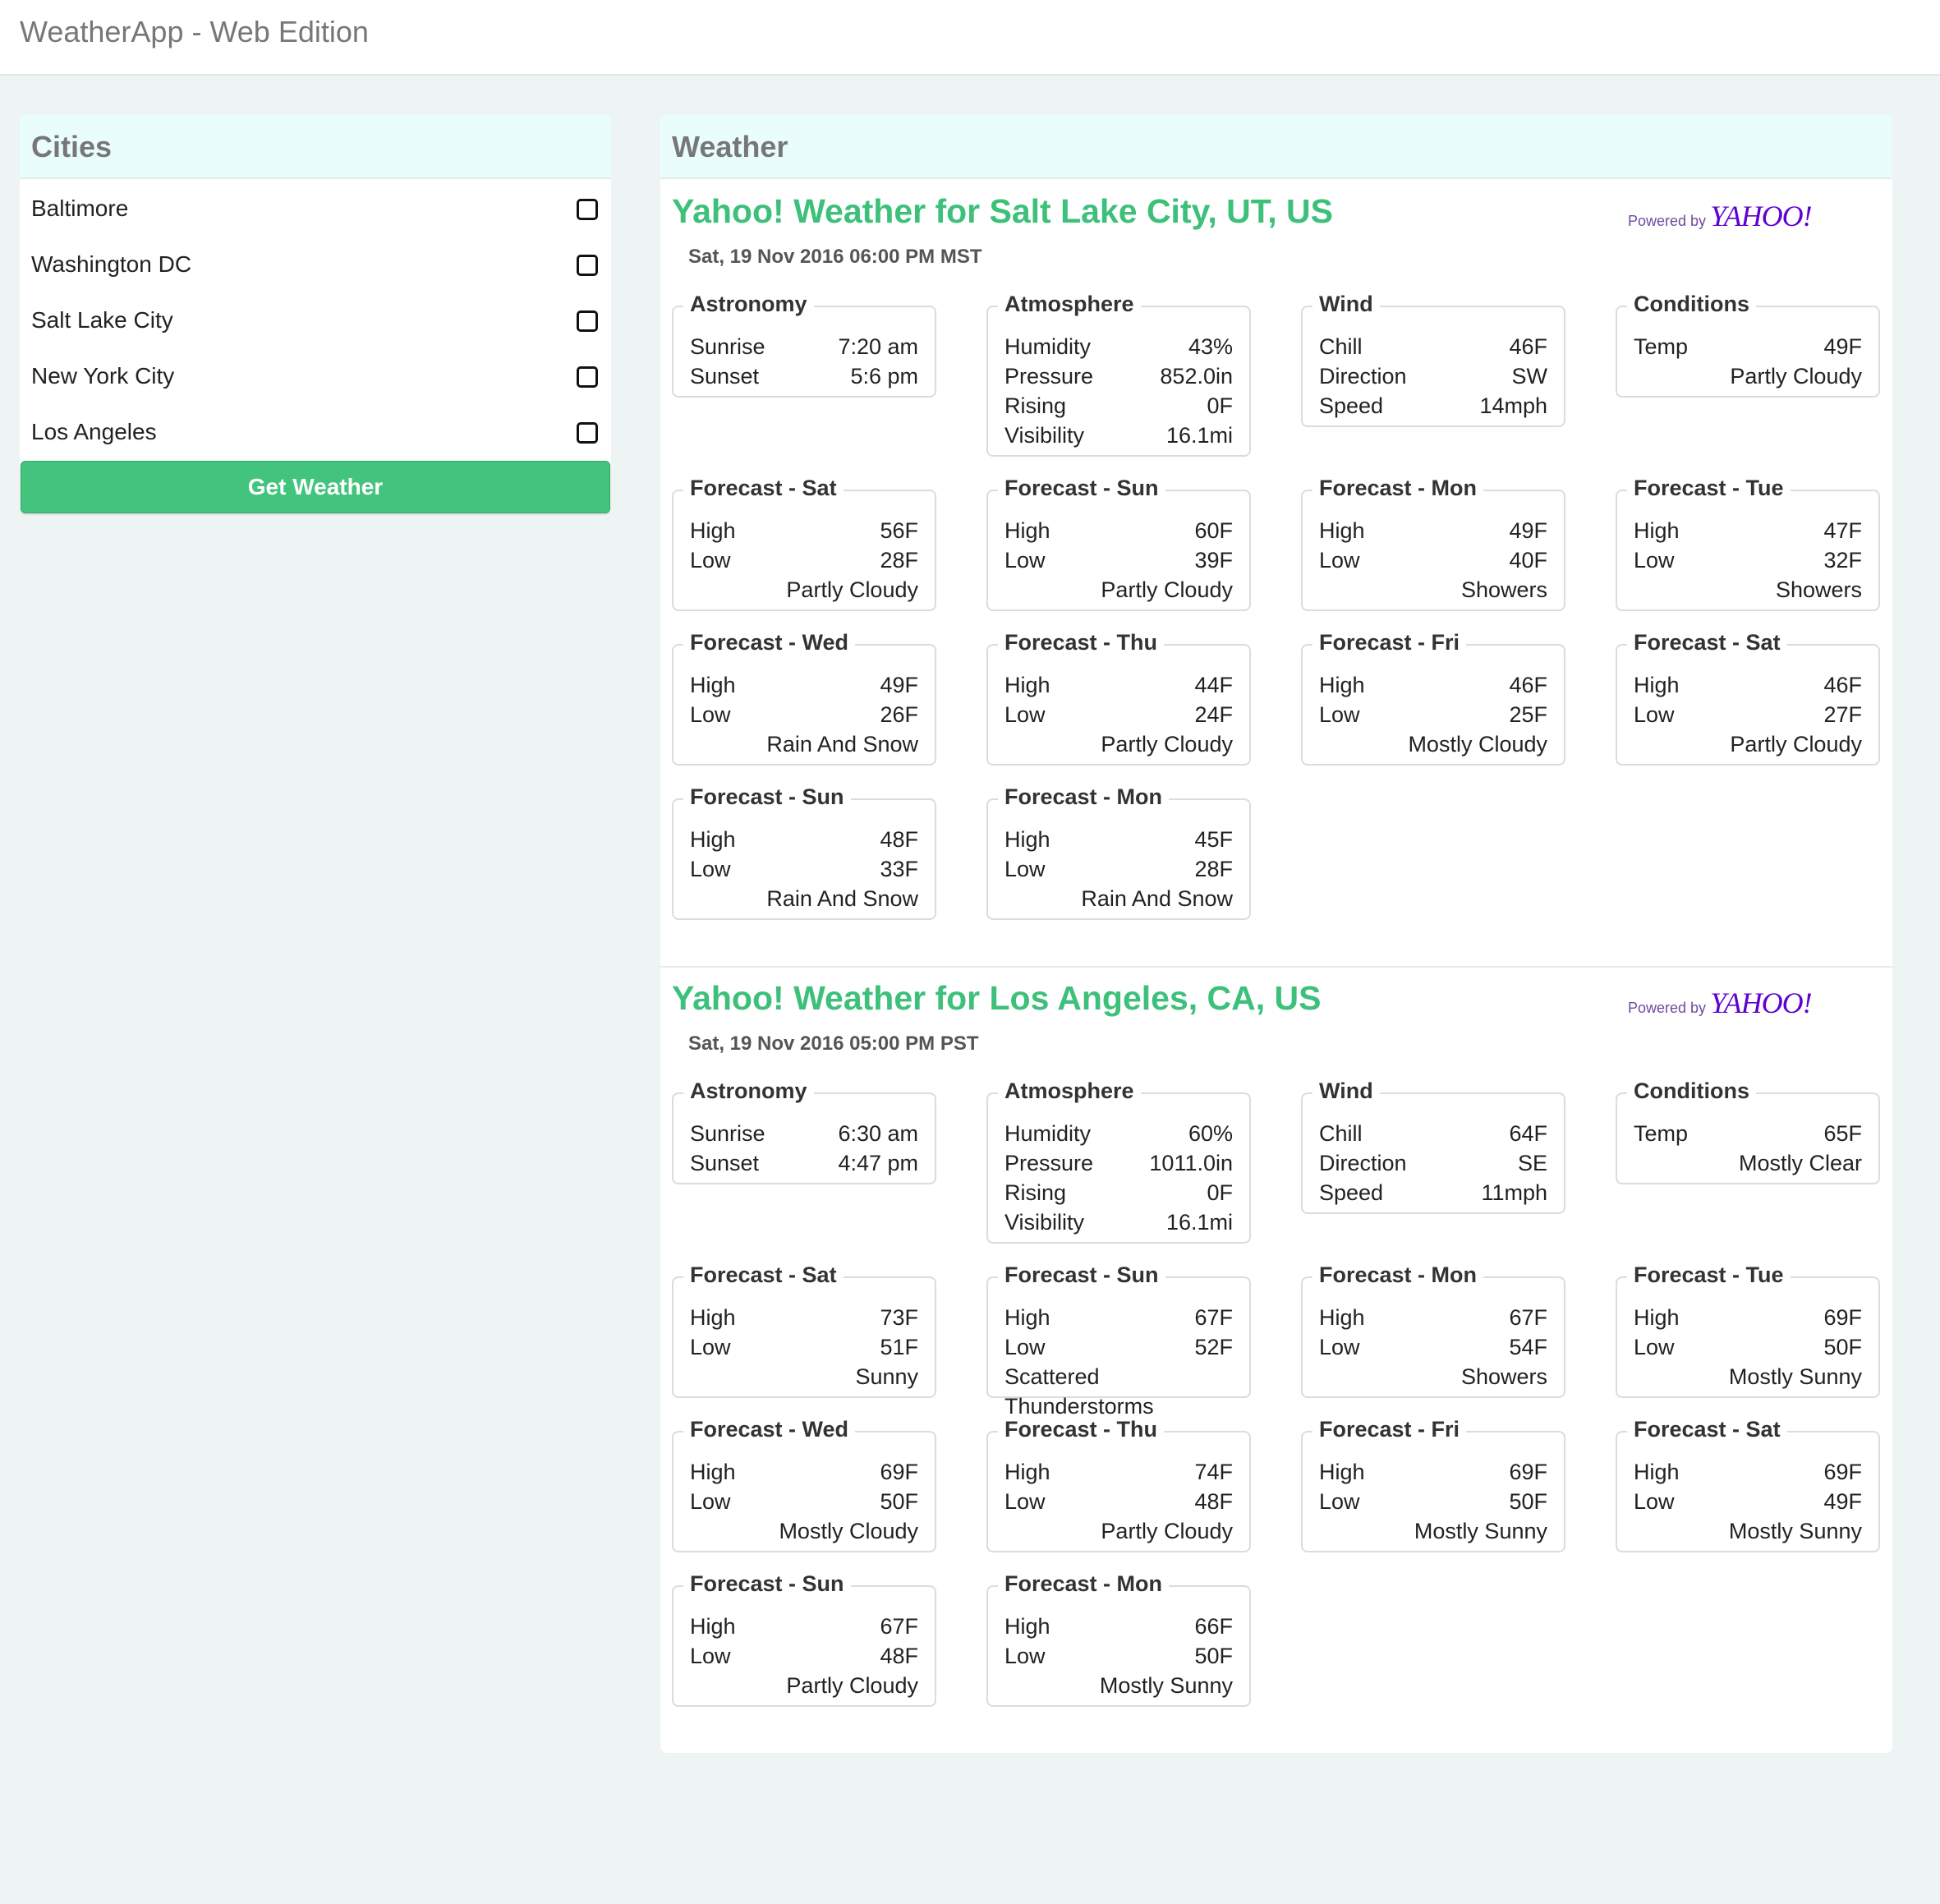  What do you see at coordinates (1069, 1091) in the screenshot?
I see `atmosphere-title: Atmosphere` at bounding box center [1069, 1091].